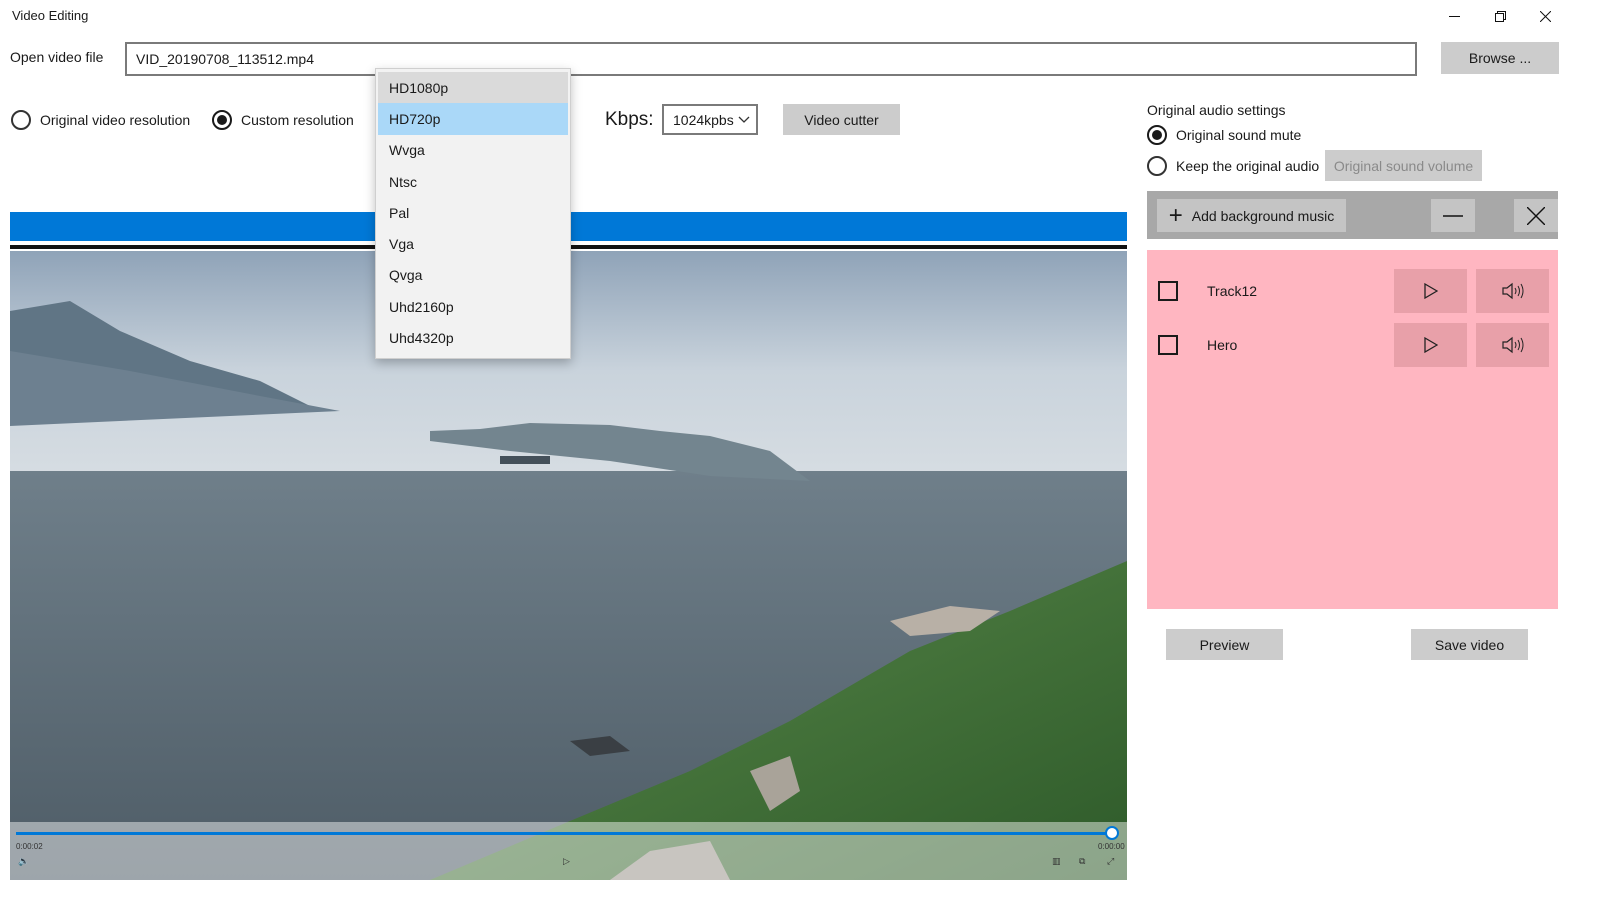  Describe the element at coordinates (473, 150) in the screenshot. I see `resolution-option-wvga: Wvga` at that location.